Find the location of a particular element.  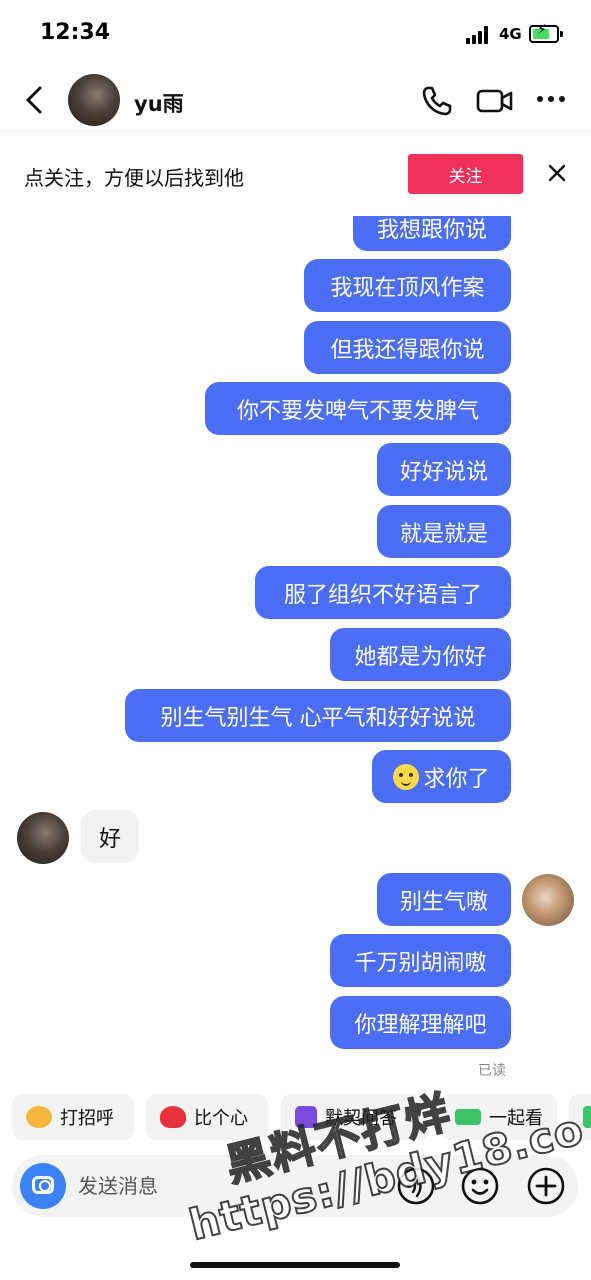

heart-emoji-icon is located at coordinates (173, 1117).